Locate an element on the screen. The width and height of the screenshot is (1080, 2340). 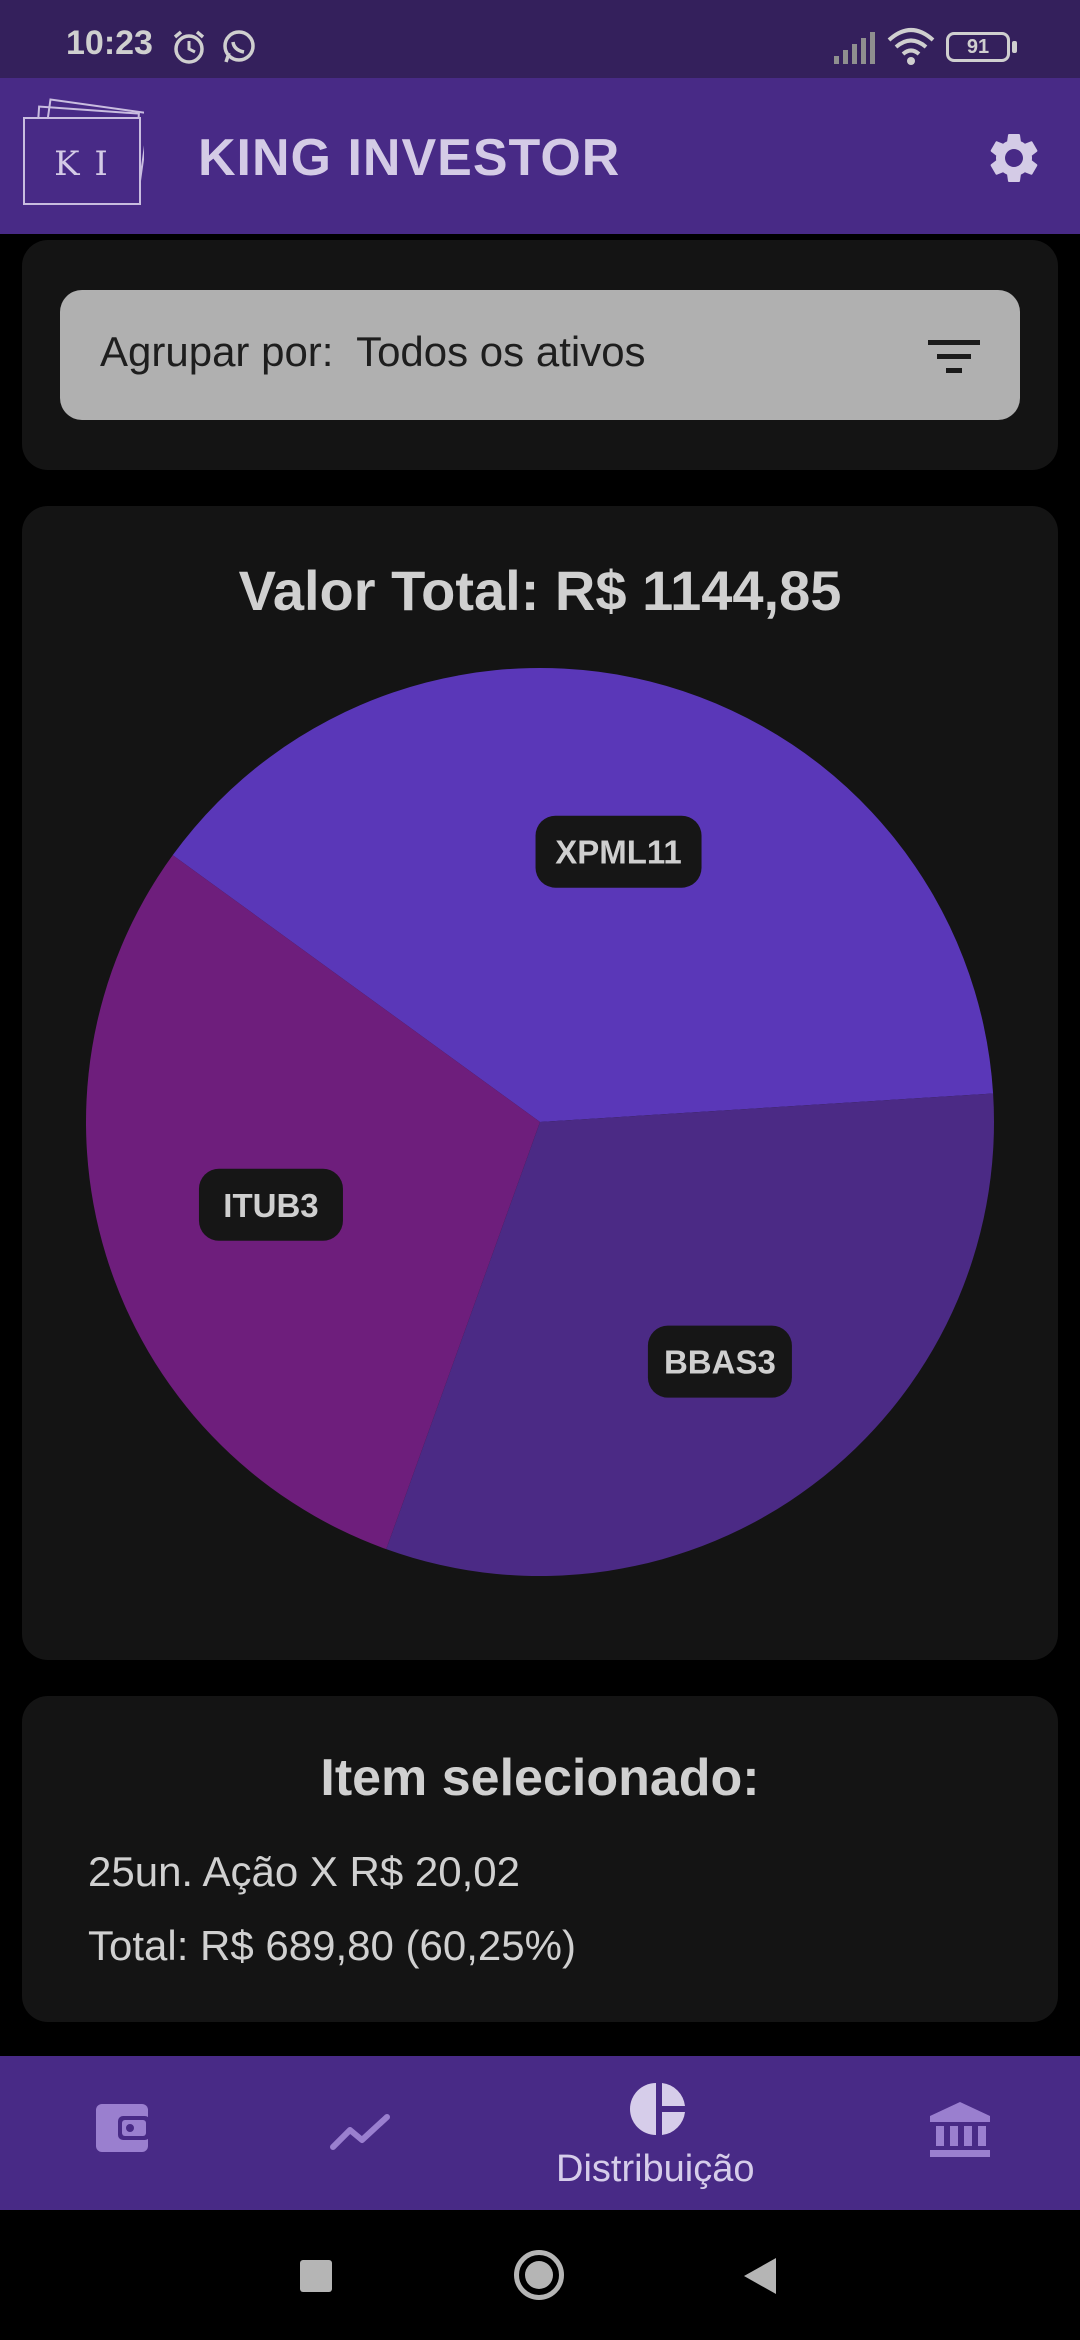
nav-bank is located at coordinates (960, 2133).